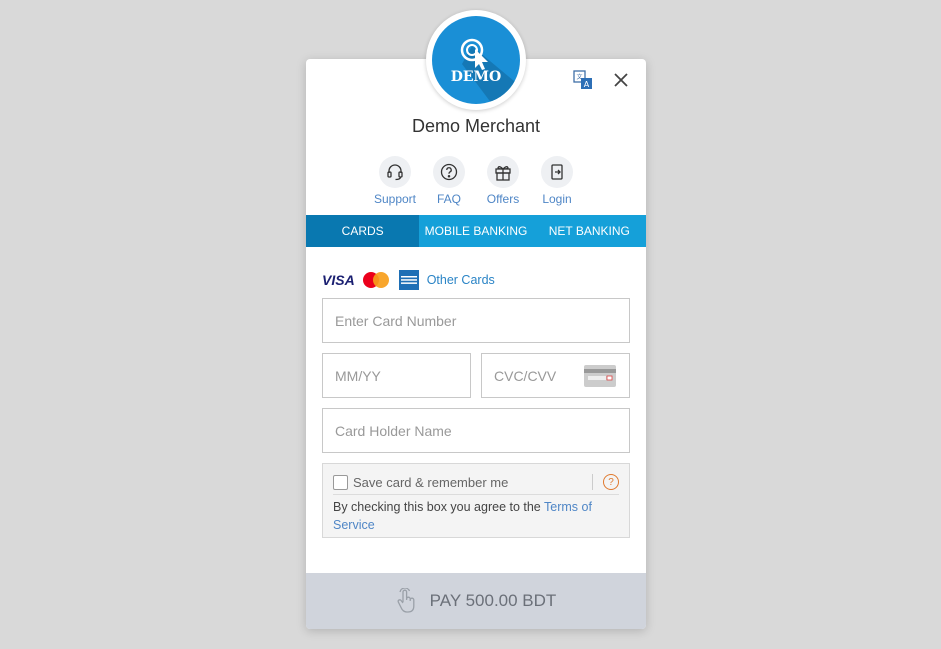 The height and width of the screenshot is (649, 941). I want to click on card-holder-input, so click(476, 430).